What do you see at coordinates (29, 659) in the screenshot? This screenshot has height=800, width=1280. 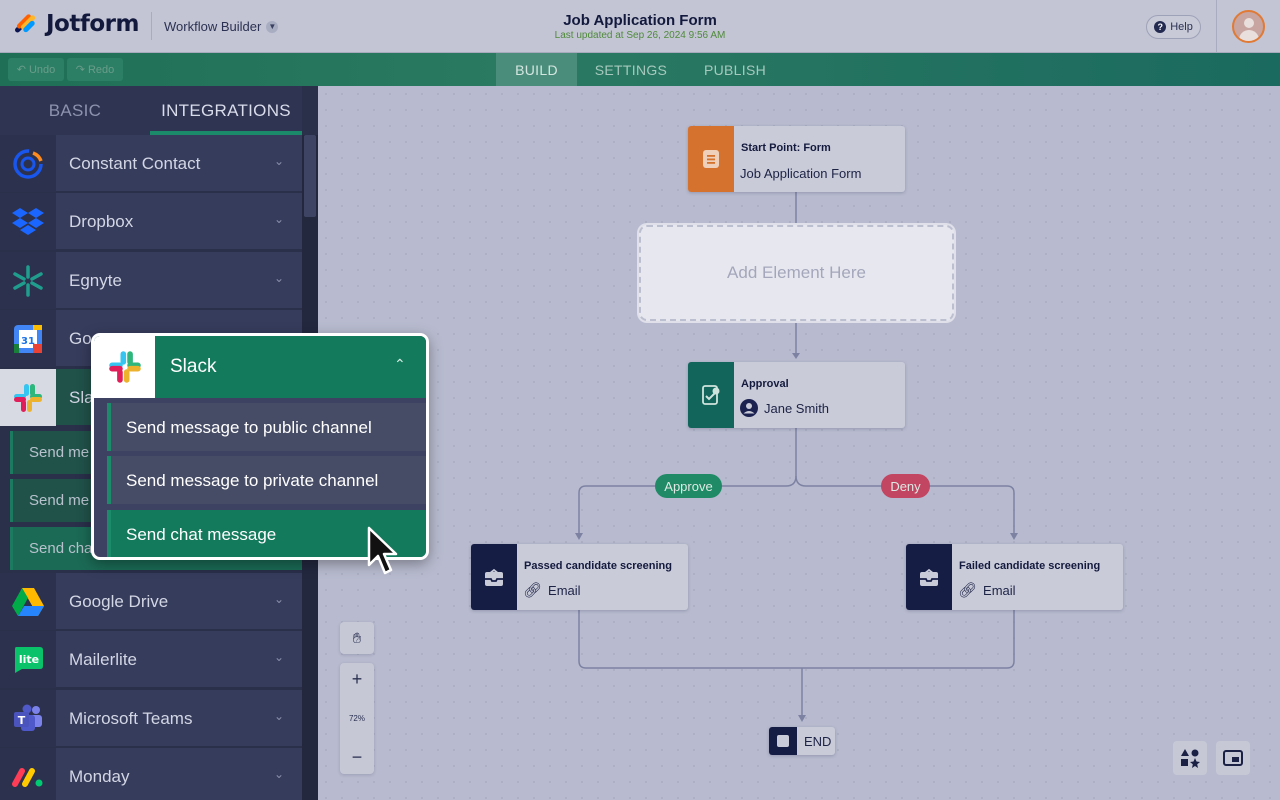 I see `svg-text: lite` at bounding box center [29, 659].